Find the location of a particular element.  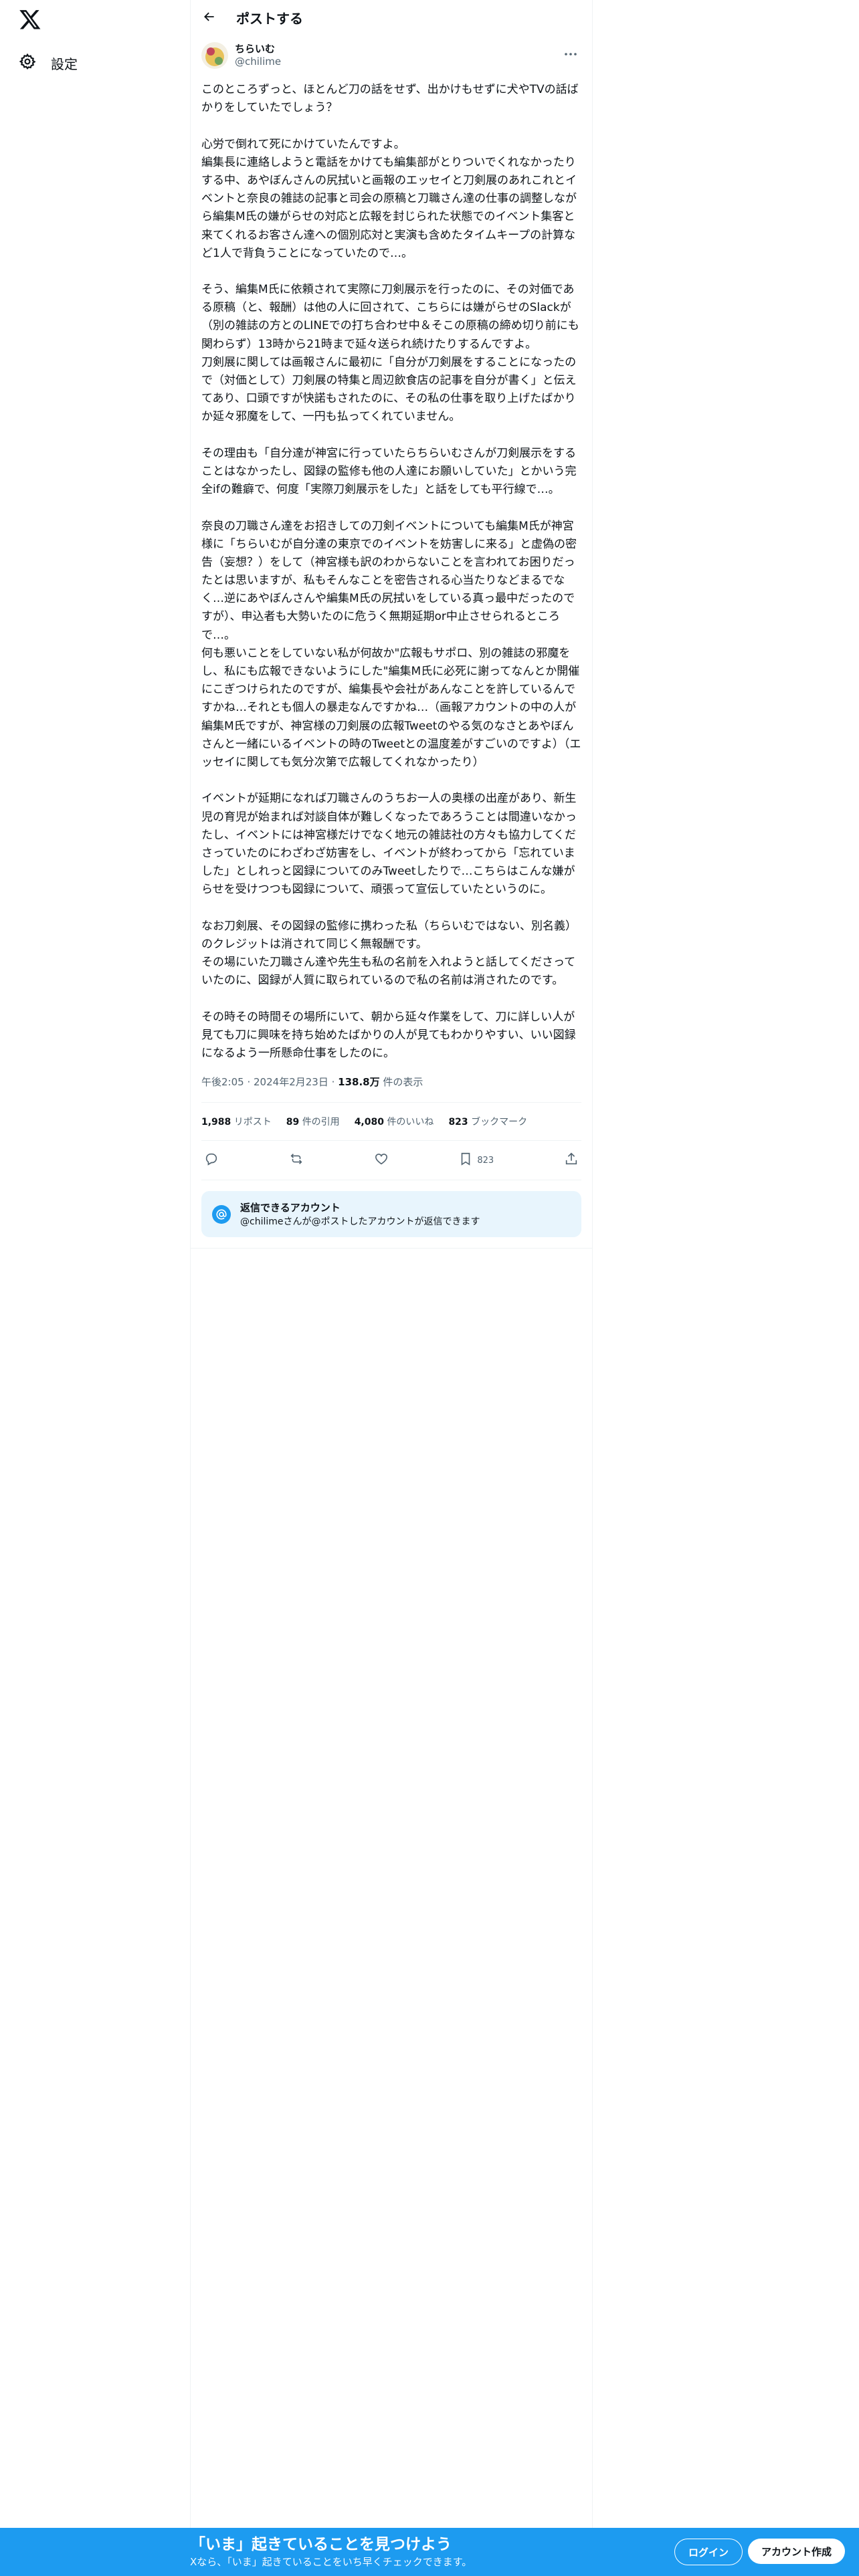

reply-notice-subtitle: @chilimeさんが@ポストしたアカウントが返信できます is located at coordinates (360, 1222).